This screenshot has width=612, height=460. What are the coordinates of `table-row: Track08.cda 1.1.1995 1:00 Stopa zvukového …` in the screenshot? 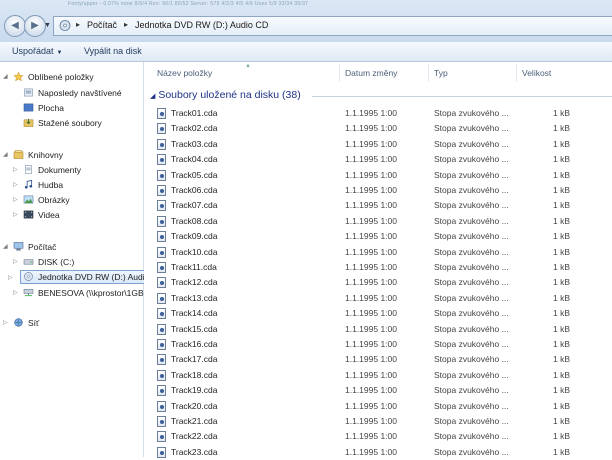 It's located at (378, 221).